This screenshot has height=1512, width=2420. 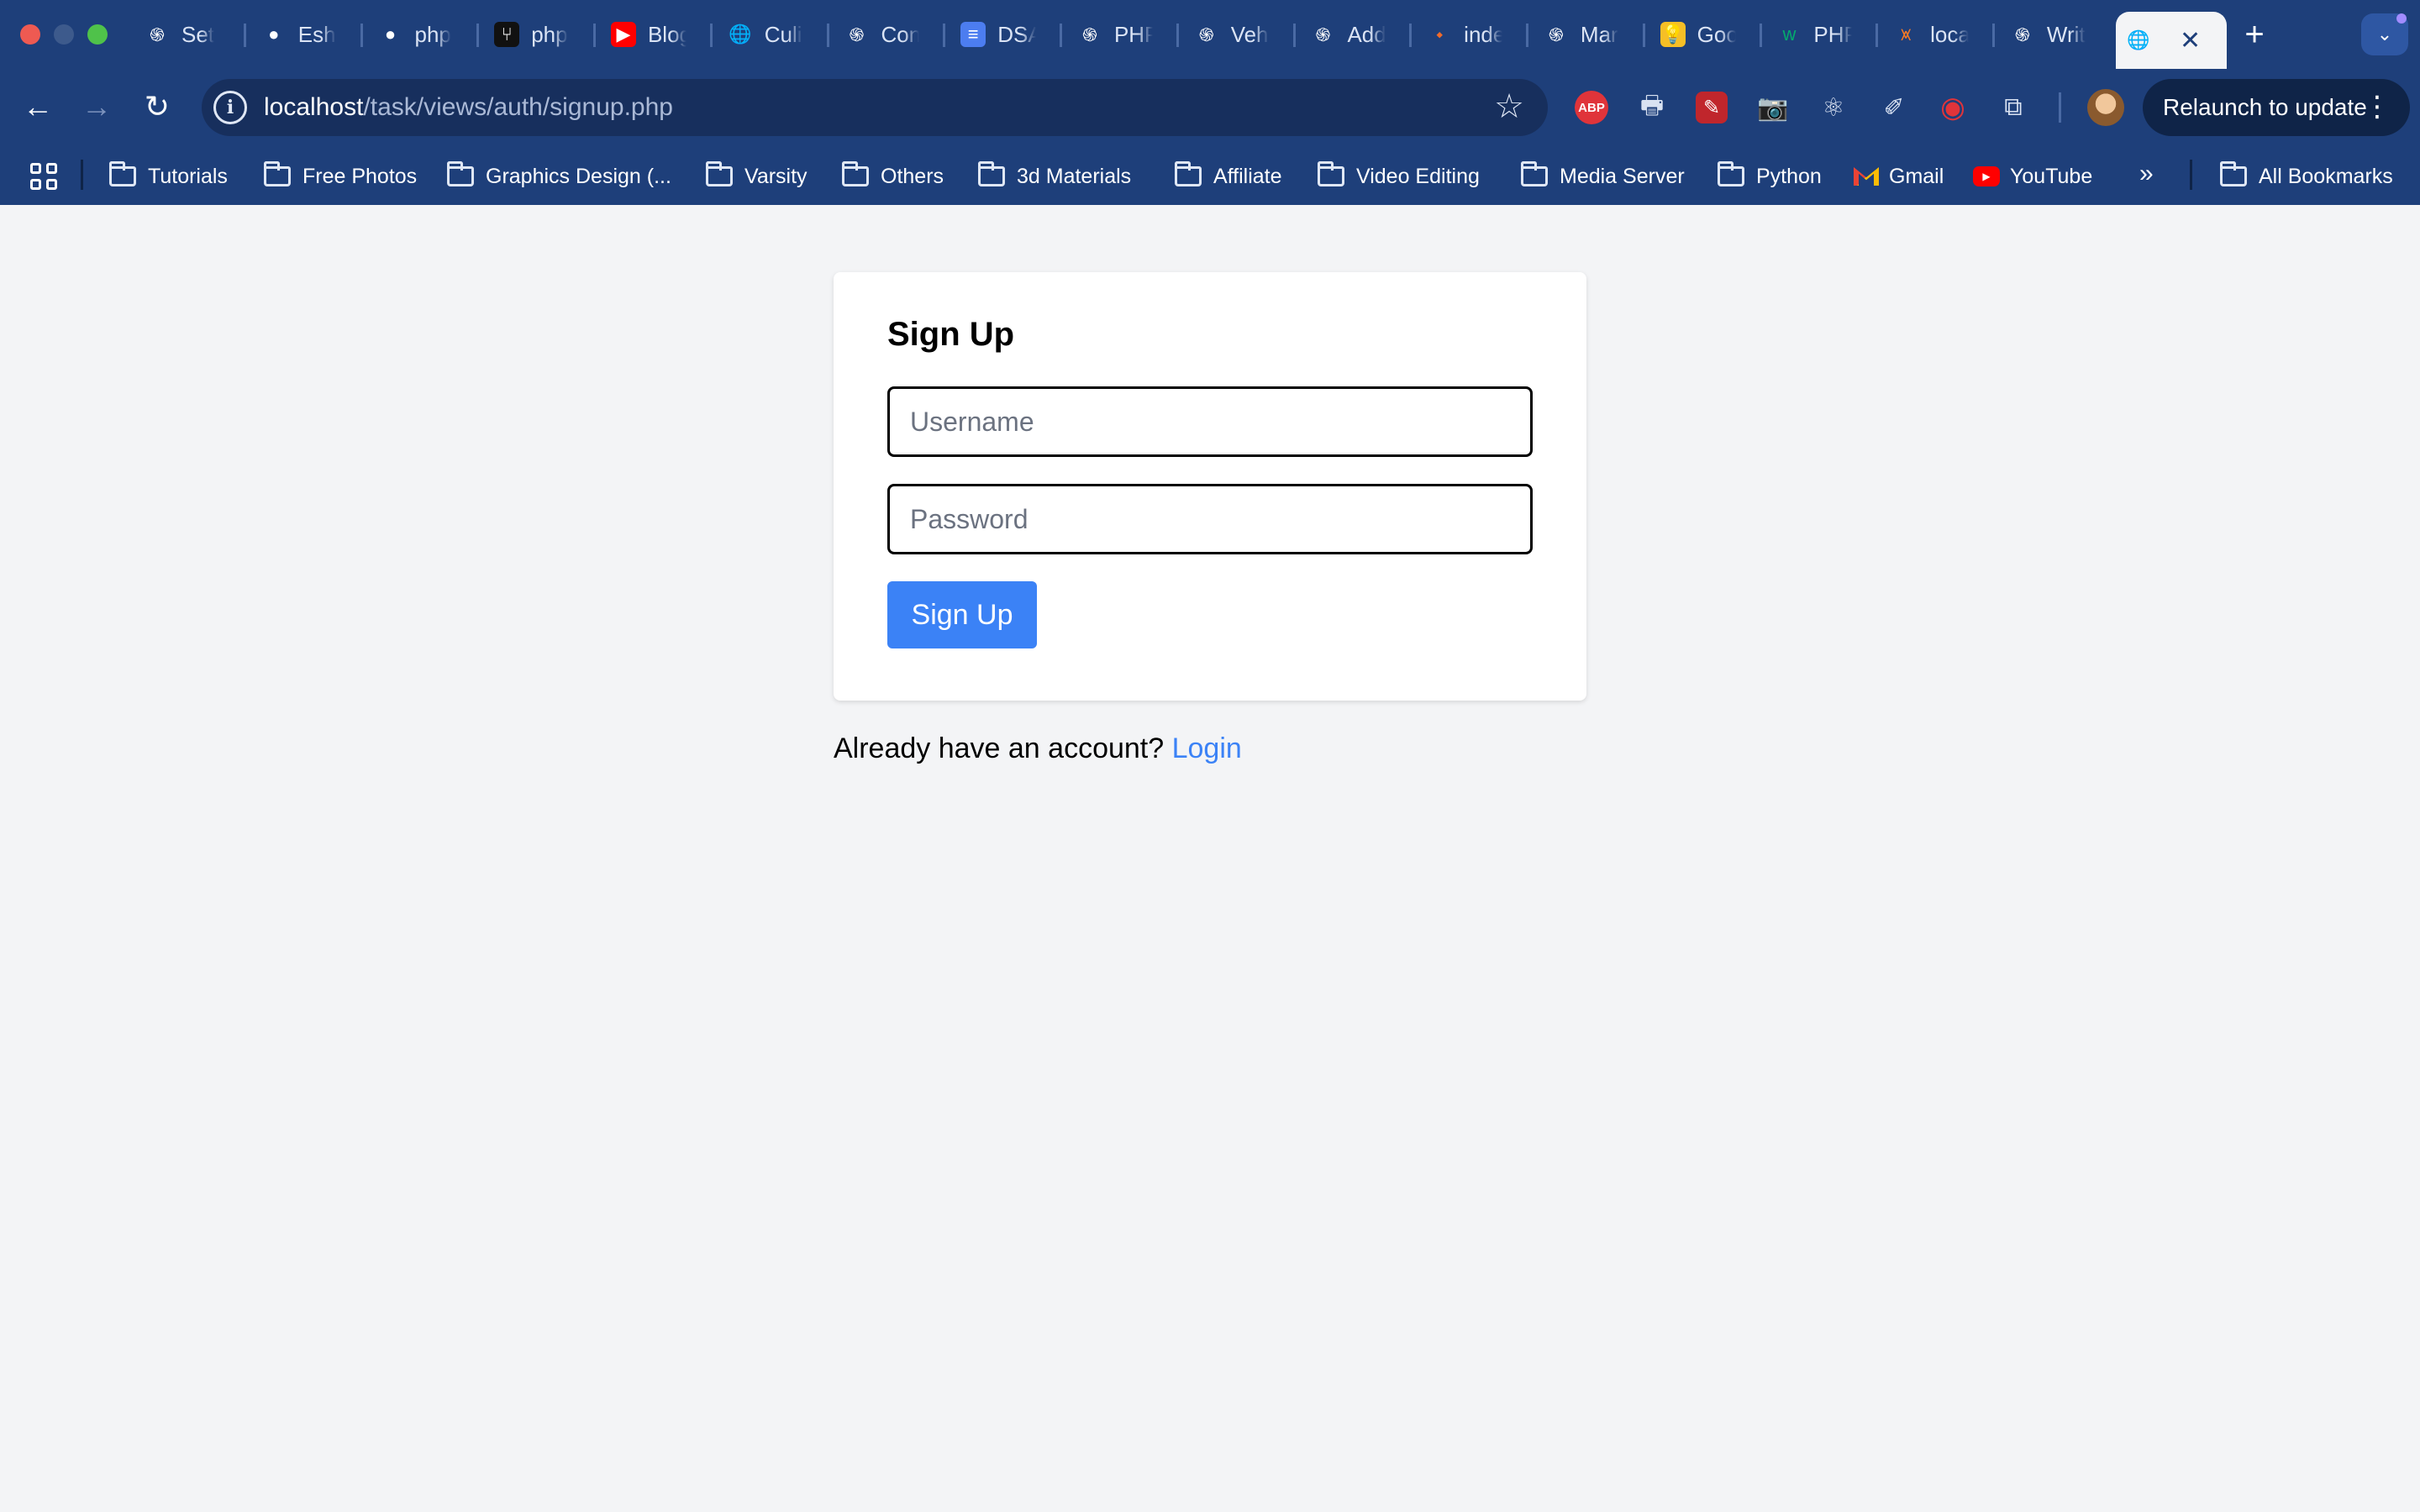 What do you see at coordinates (542, 34) in the screenshot?
I see `tab: ⑂ php` at bounding box center [542, 34].